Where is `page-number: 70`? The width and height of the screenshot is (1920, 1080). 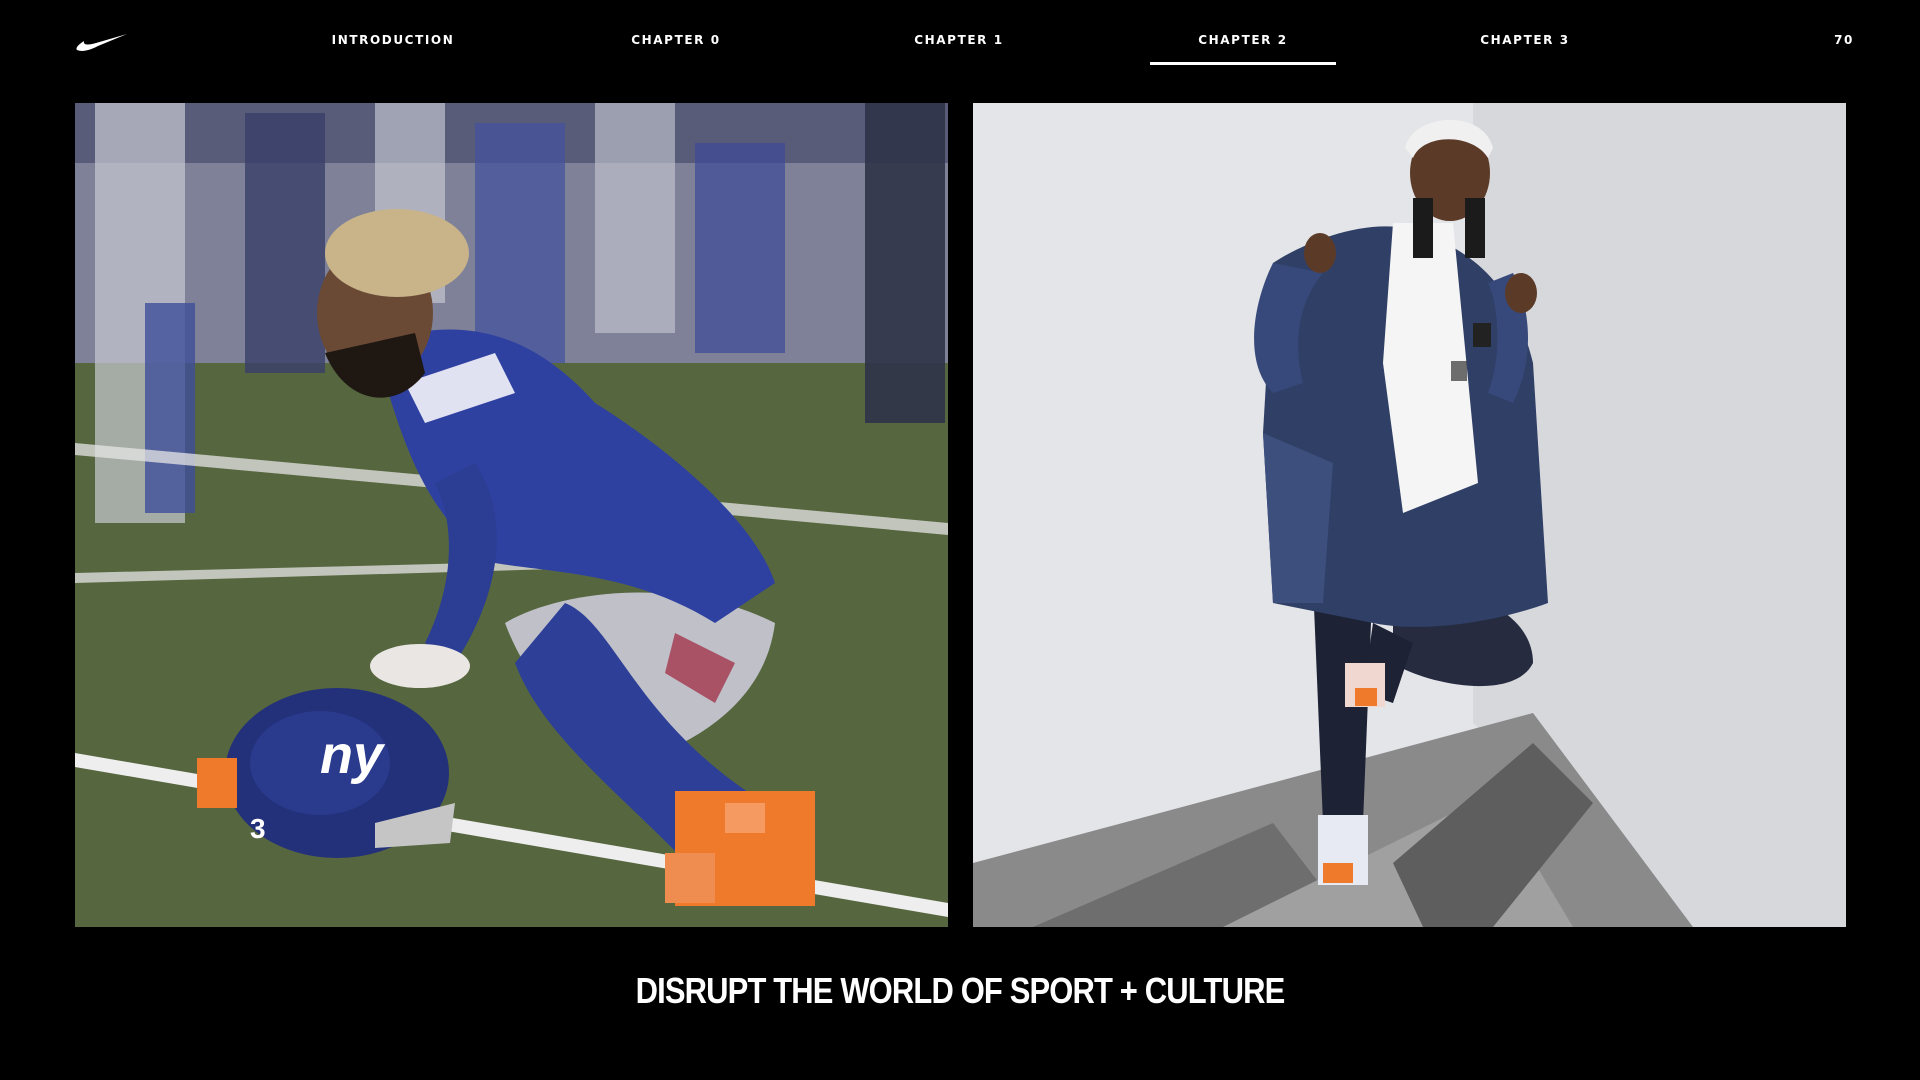
page-number: 70 is located at coordinates (1844, 40).